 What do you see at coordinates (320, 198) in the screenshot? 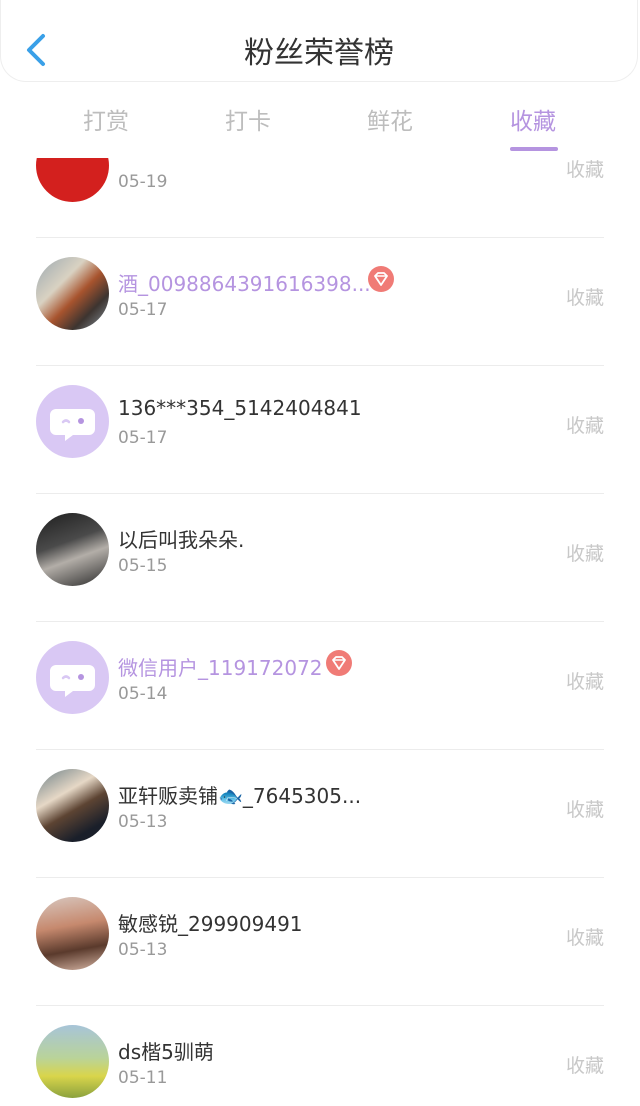
I see `list-item: 05-19 收藏` at bounding box center [320, 198].